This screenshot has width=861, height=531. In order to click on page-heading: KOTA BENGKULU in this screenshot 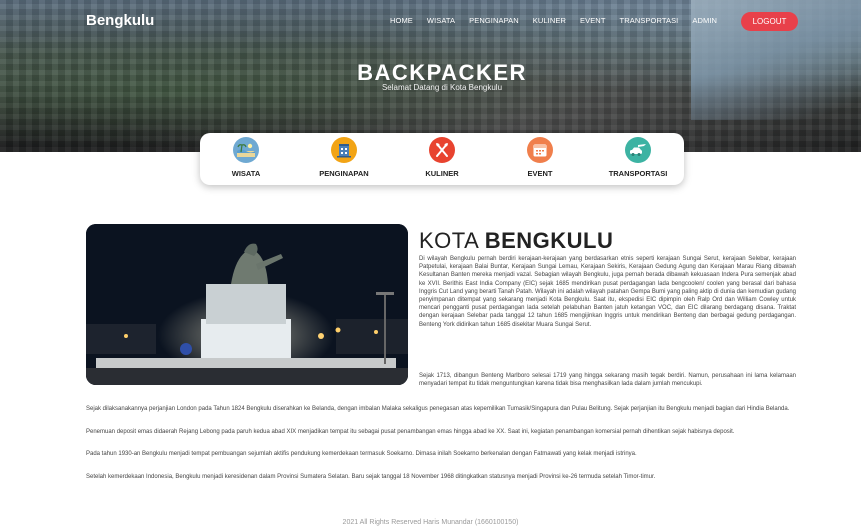, I will do `click(516, 241)`.